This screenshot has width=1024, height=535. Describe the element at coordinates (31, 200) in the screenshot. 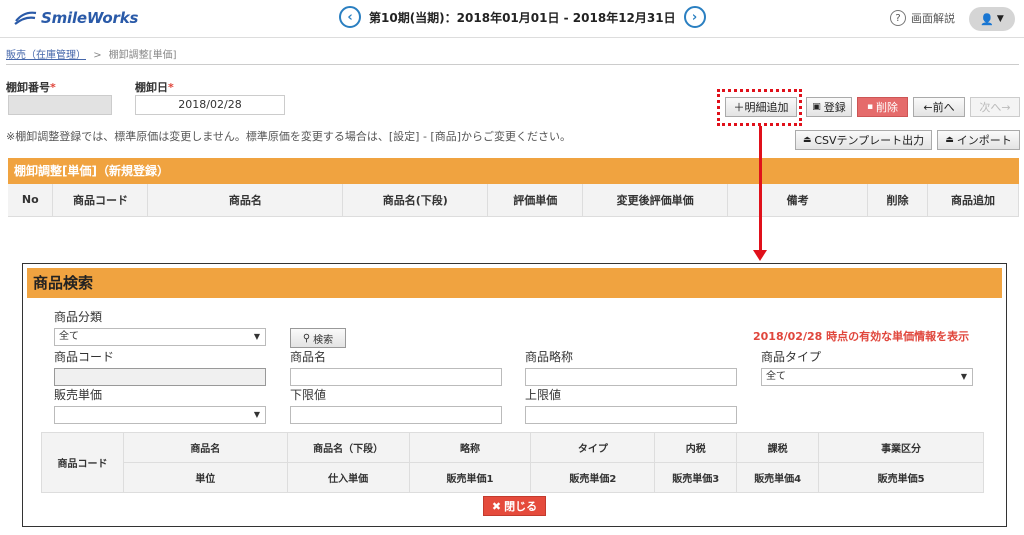

I see `col-no: No` at that location.